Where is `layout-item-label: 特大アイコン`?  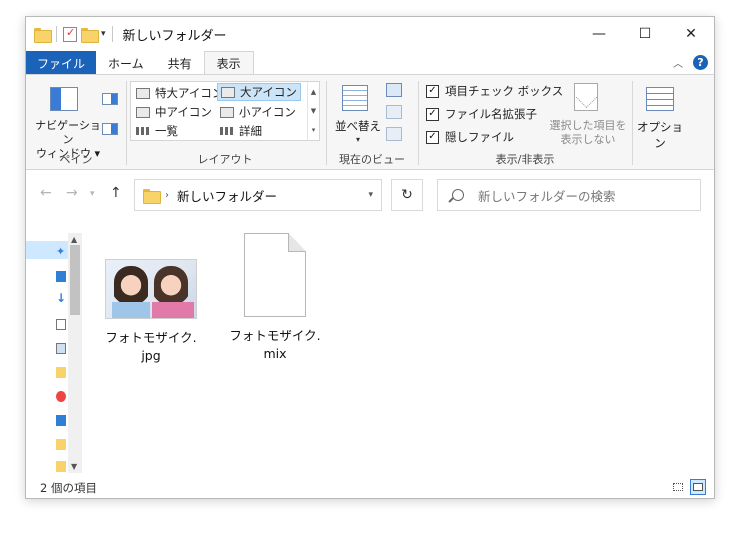 layout-item-label: 特大アイコン is located at coordinates (189, 93).